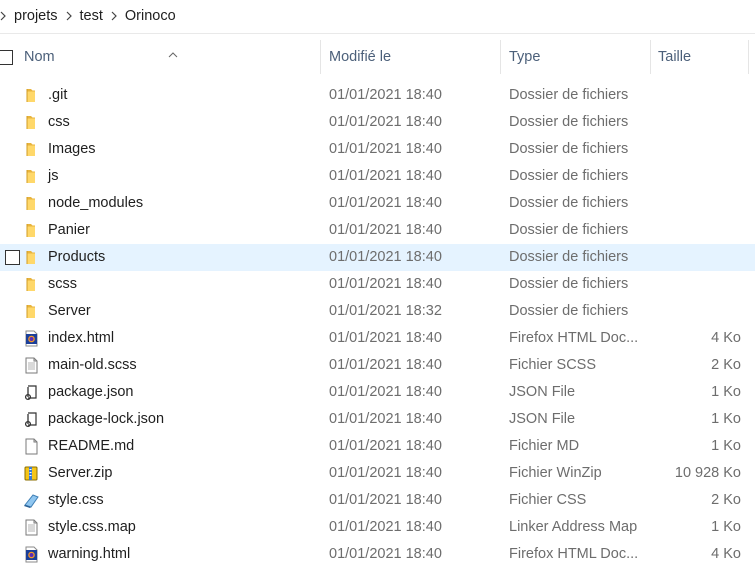 This screenshot has width=755, height=577. I want to click on text-file-icon, so click(31, 365).